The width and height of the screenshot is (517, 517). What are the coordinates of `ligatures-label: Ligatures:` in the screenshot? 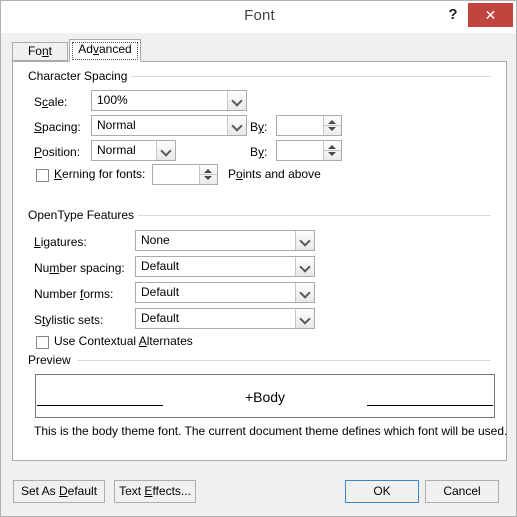 It's located at (60, 242).